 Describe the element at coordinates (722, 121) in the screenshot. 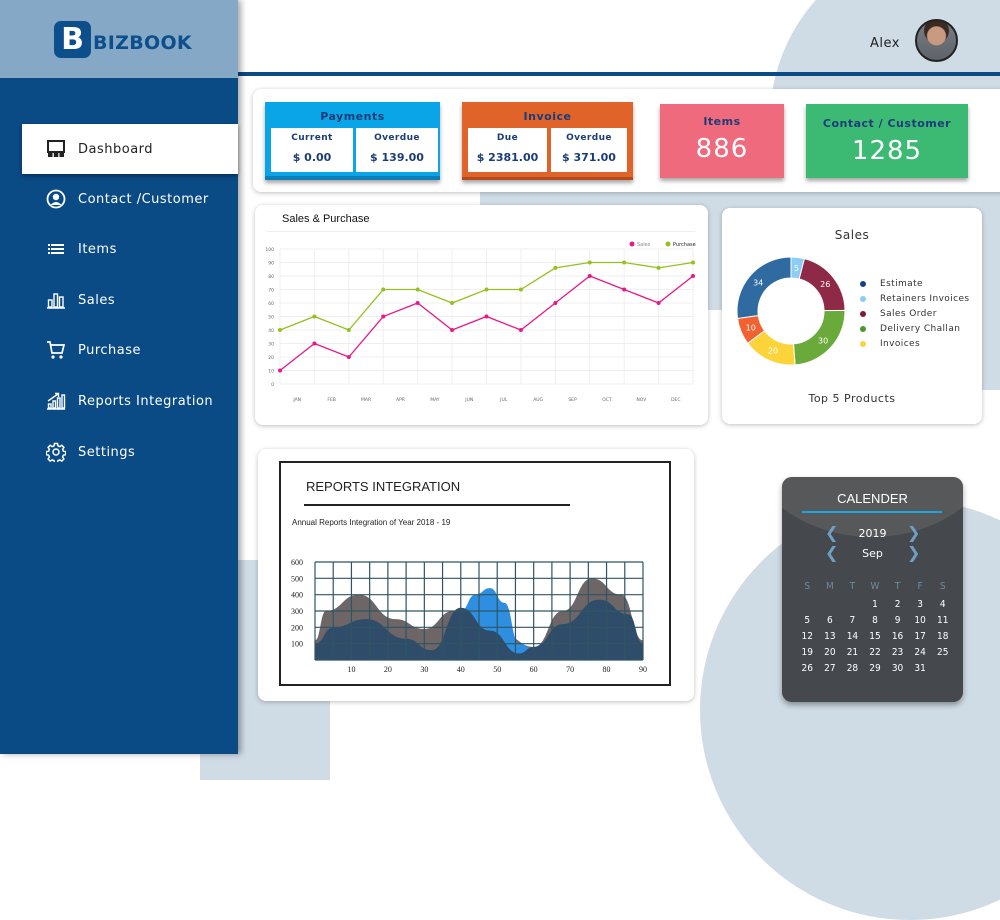

I see `items-title: Items` at that location.